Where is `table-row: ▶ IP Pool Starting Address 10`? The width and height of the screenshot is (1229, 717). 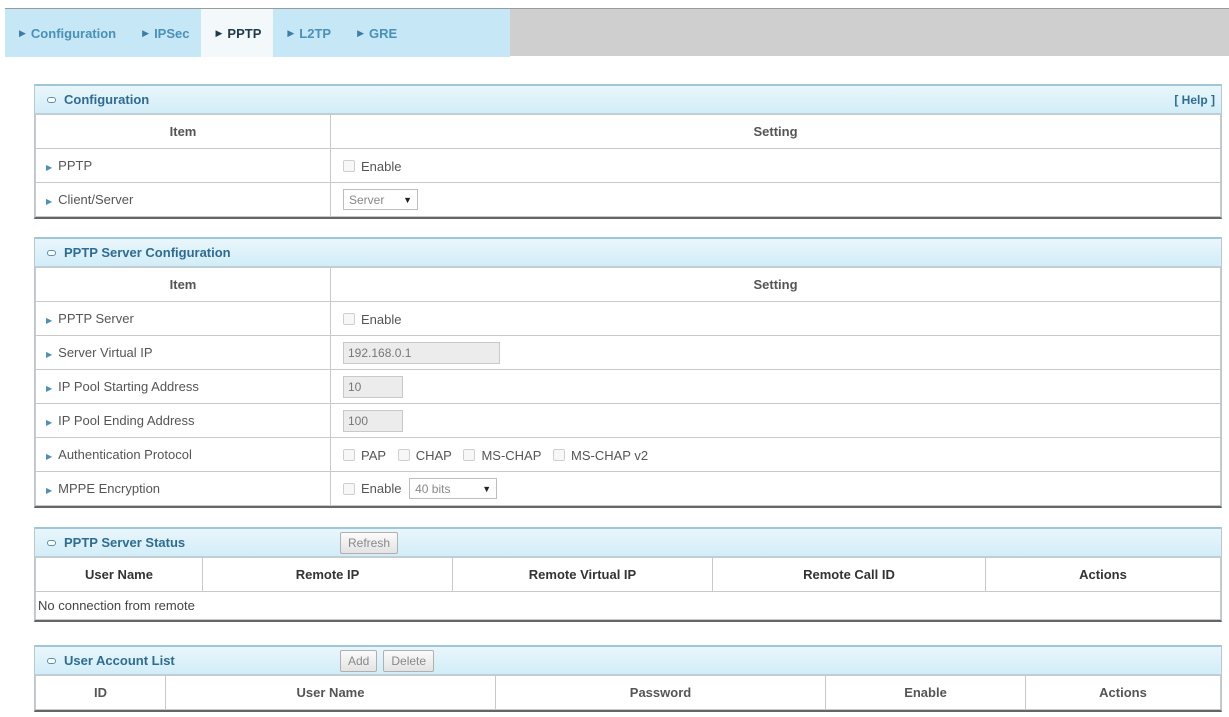 table-row: ▶ IP Pool Starting Address 10 is located at coordinates (628, 386).